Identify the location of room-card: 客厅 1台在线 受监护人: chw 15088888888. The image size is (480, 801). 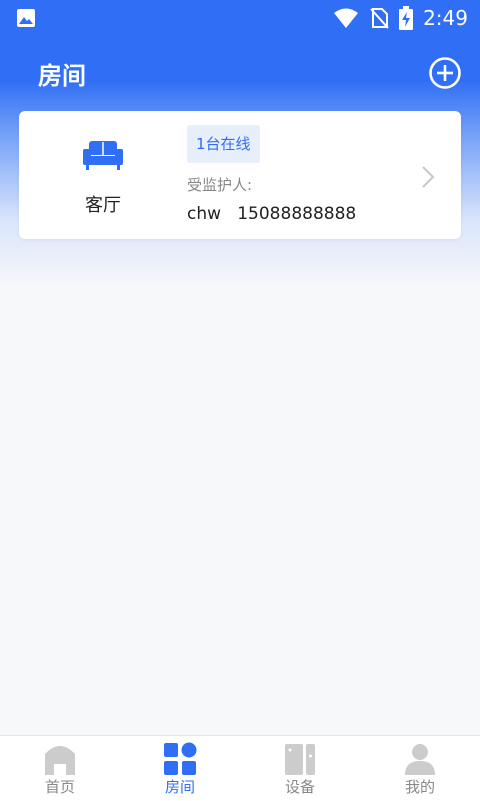
(240, 175).